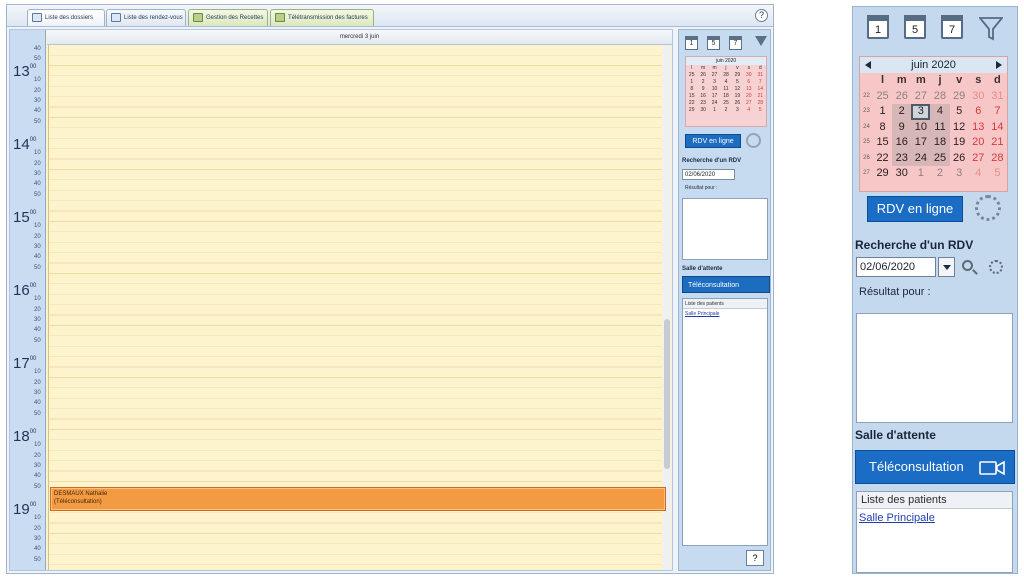  I want to click on tab-gestion-recettes: Gestion des Recettes, so click(228, 17).